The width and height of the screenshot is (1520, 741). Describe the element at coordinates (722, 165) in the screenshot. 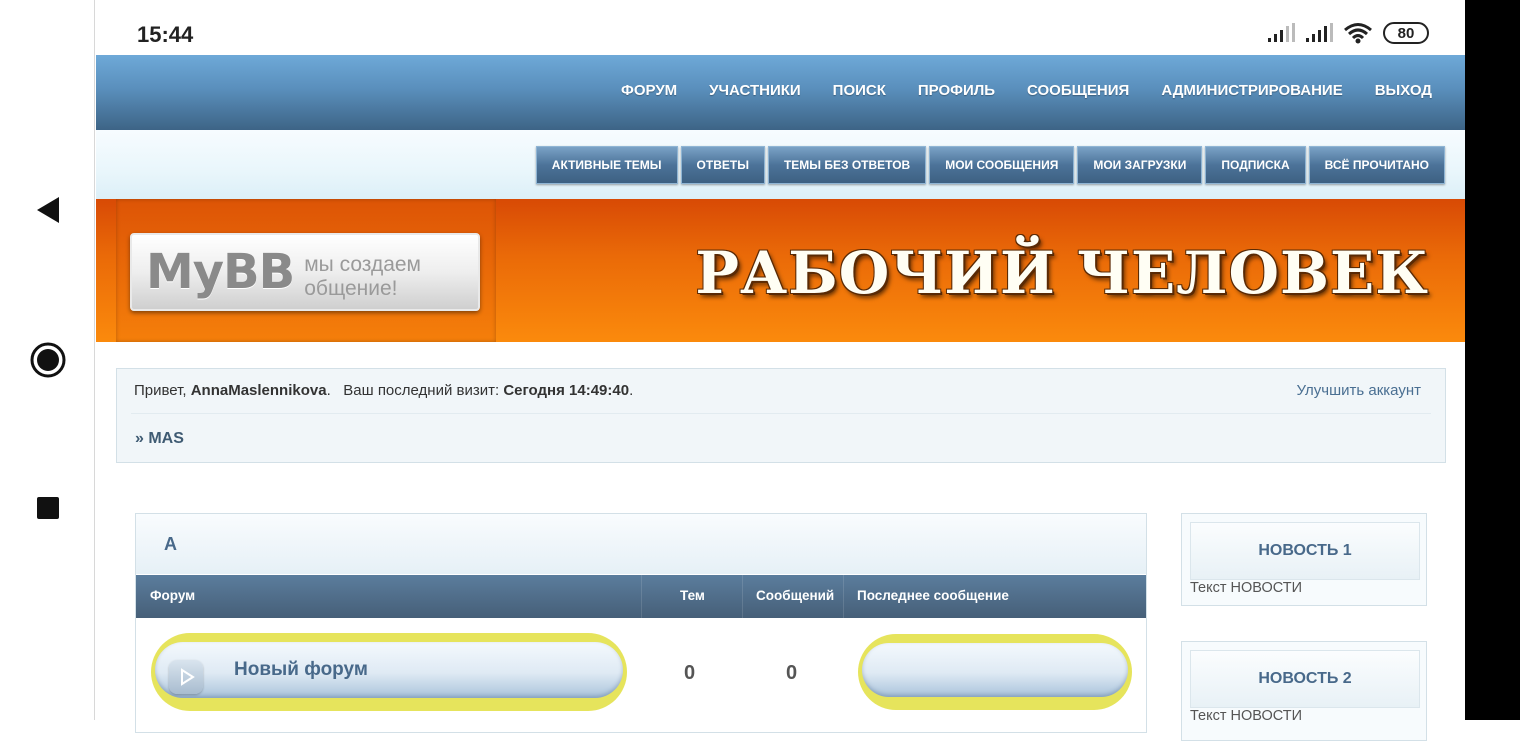

I see `replies-button: ОТВЕТЫ` at that location.